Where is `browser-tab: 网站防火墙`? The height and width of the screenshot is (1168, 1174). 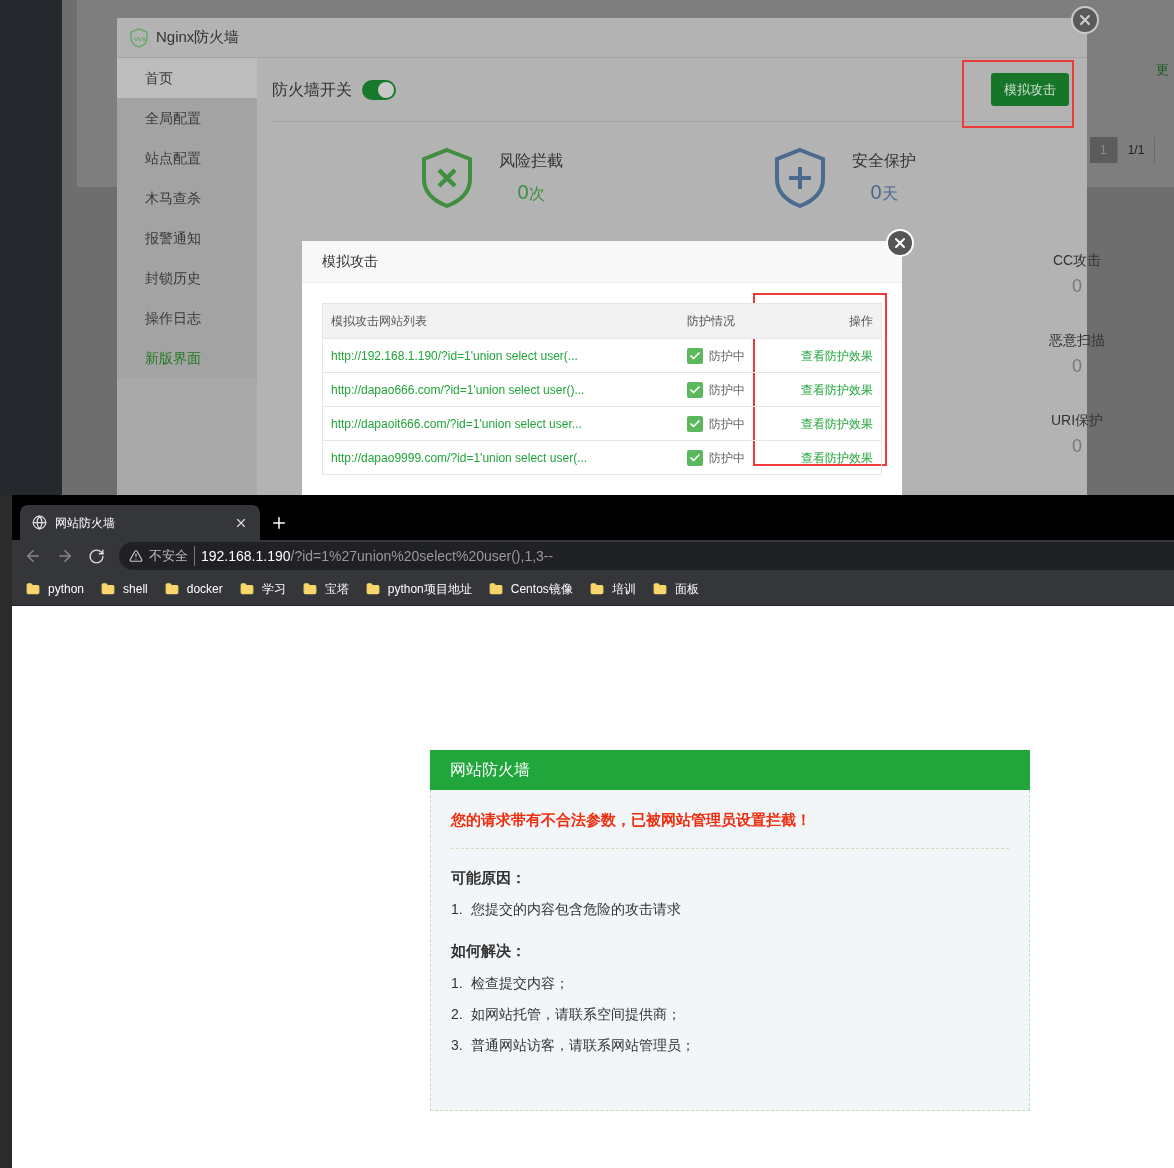 browser-tab: 网站防火墙 is located at coordinates (140, 522).